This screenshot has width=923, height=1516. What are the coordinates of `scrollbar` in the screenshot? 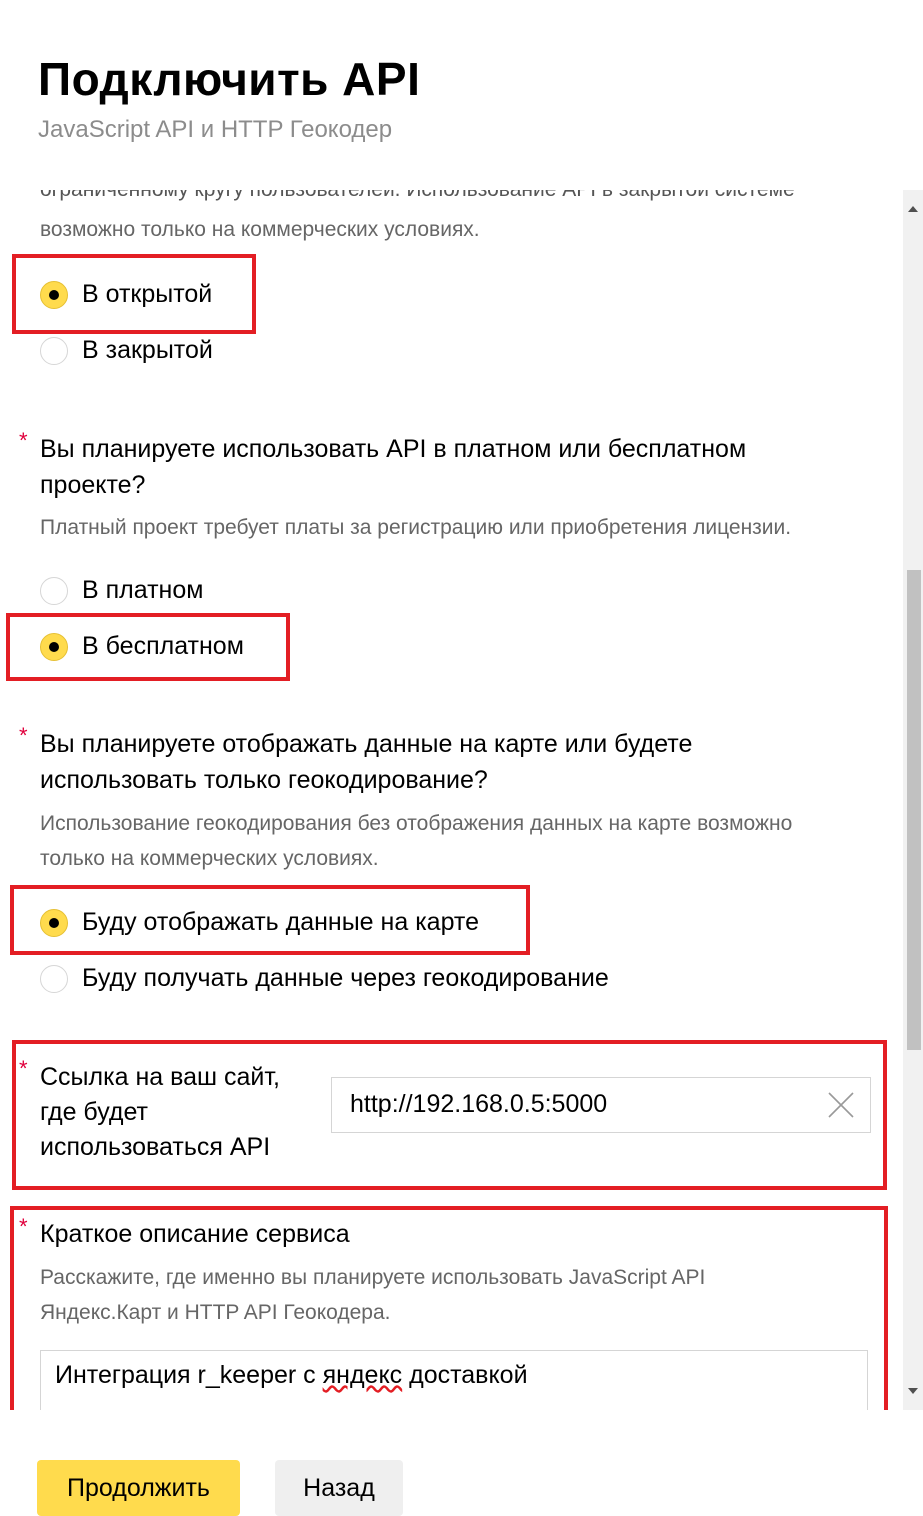 It's located at (913, 800).